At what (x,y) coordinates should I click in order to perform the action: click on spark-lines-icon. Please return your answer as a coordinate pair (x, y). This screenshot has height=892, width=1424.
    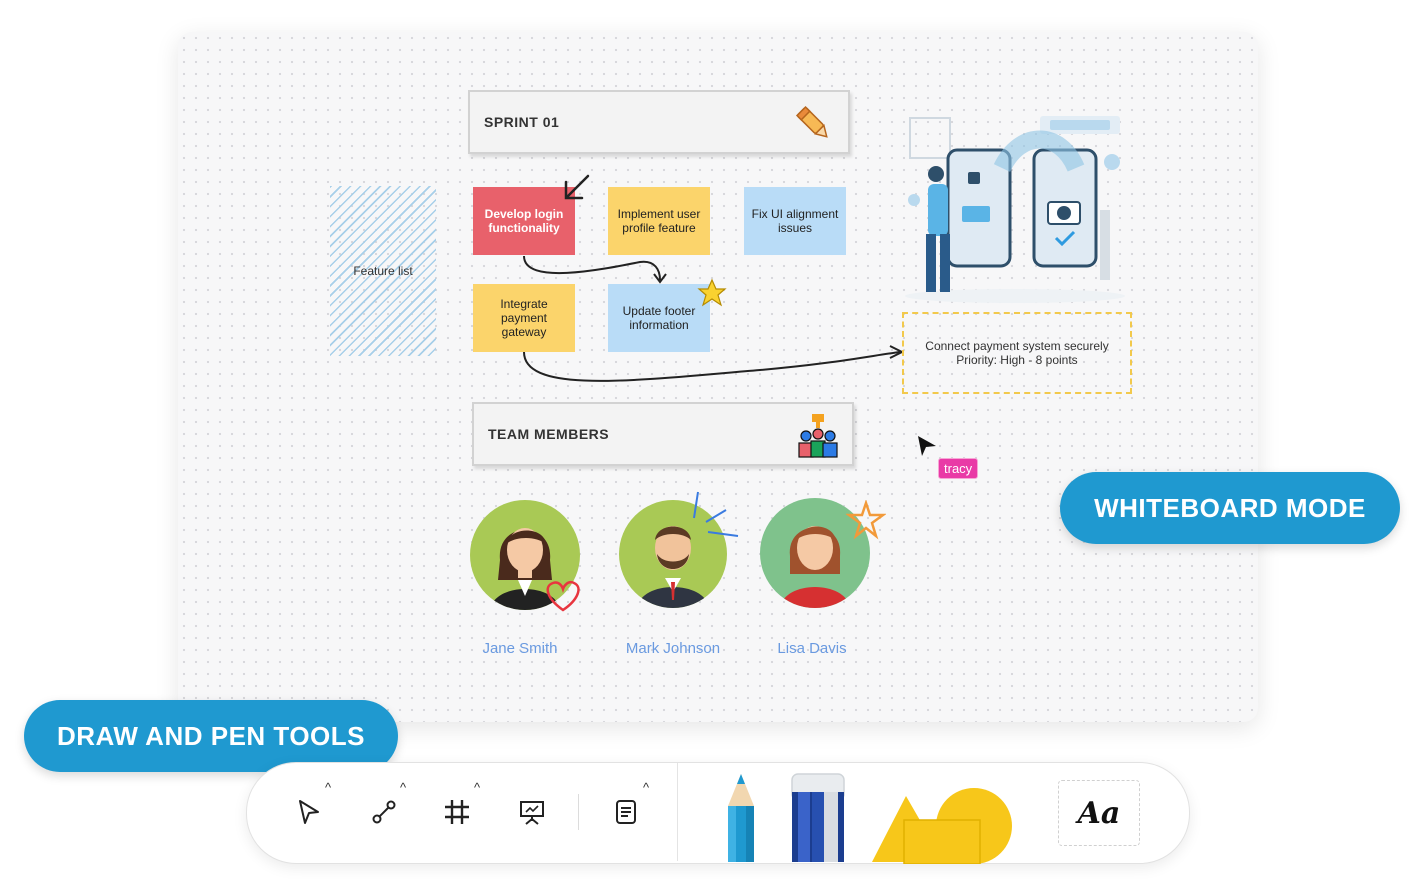
    Looking at the image, I should click on (716, 514).